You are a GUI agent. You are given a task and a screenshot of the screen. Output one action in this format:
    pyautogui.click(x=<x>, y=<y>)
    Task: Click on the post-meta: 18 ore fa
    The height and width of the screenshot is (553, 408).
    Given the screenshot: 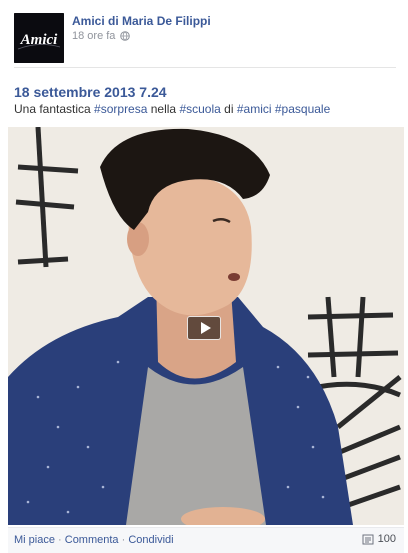 What is the action you would take?
    pyautogui.click(x=101, y=36)
    